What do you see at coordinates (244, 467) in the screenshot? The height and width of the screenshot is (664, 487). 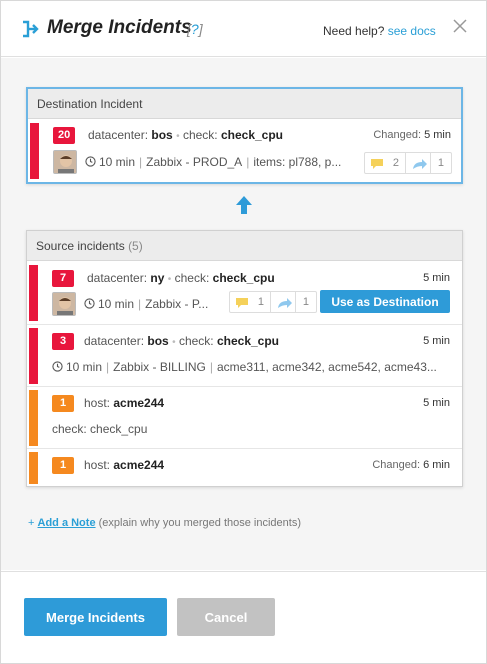 I see `source-incident-row: 1 host: acme244 Changed: 6 min` at bounding box center [244, 467].